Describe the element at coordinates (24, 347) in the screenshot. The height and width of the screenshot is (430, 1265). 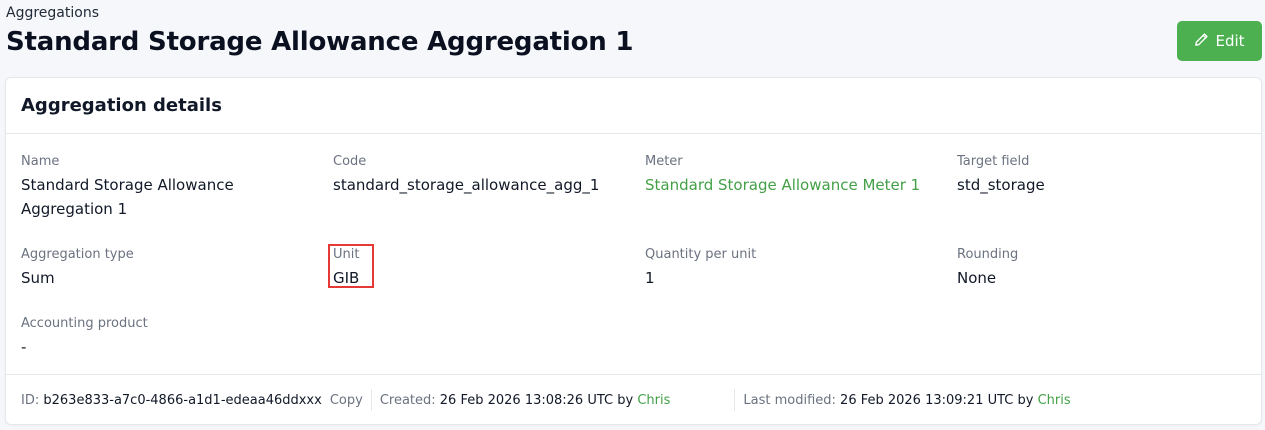
I see `field-value: -` at that location.